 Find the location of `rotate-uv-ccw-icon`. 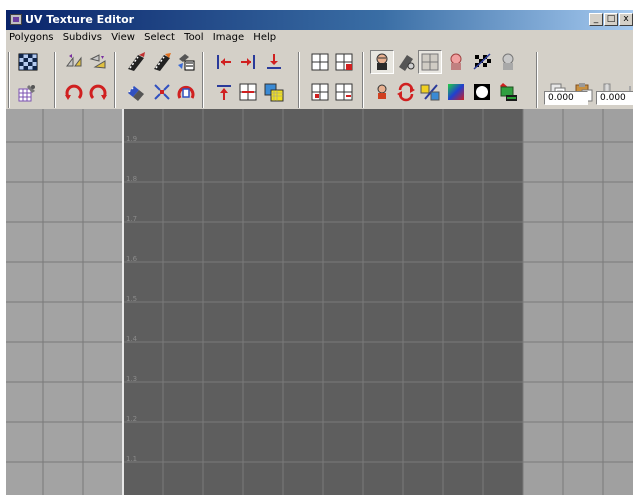

rotate-uv-ccw-icon is located at coordinates (74, 92).